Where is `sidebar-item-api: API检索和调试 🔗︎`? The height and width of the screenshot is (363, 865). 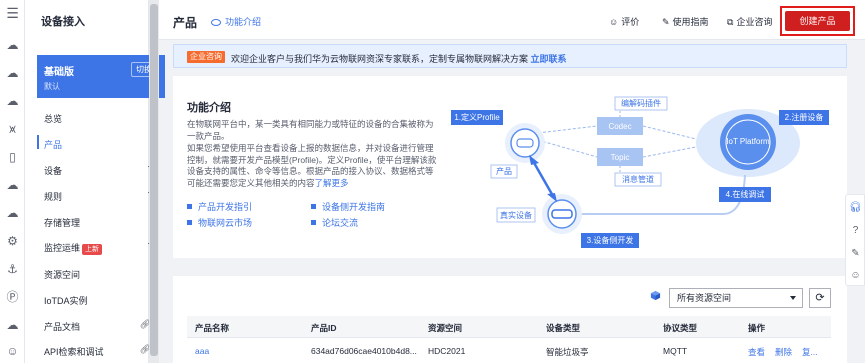
sidebar-item-api: API检索和调试 🔗︎ is located at coordinates (99, 351).